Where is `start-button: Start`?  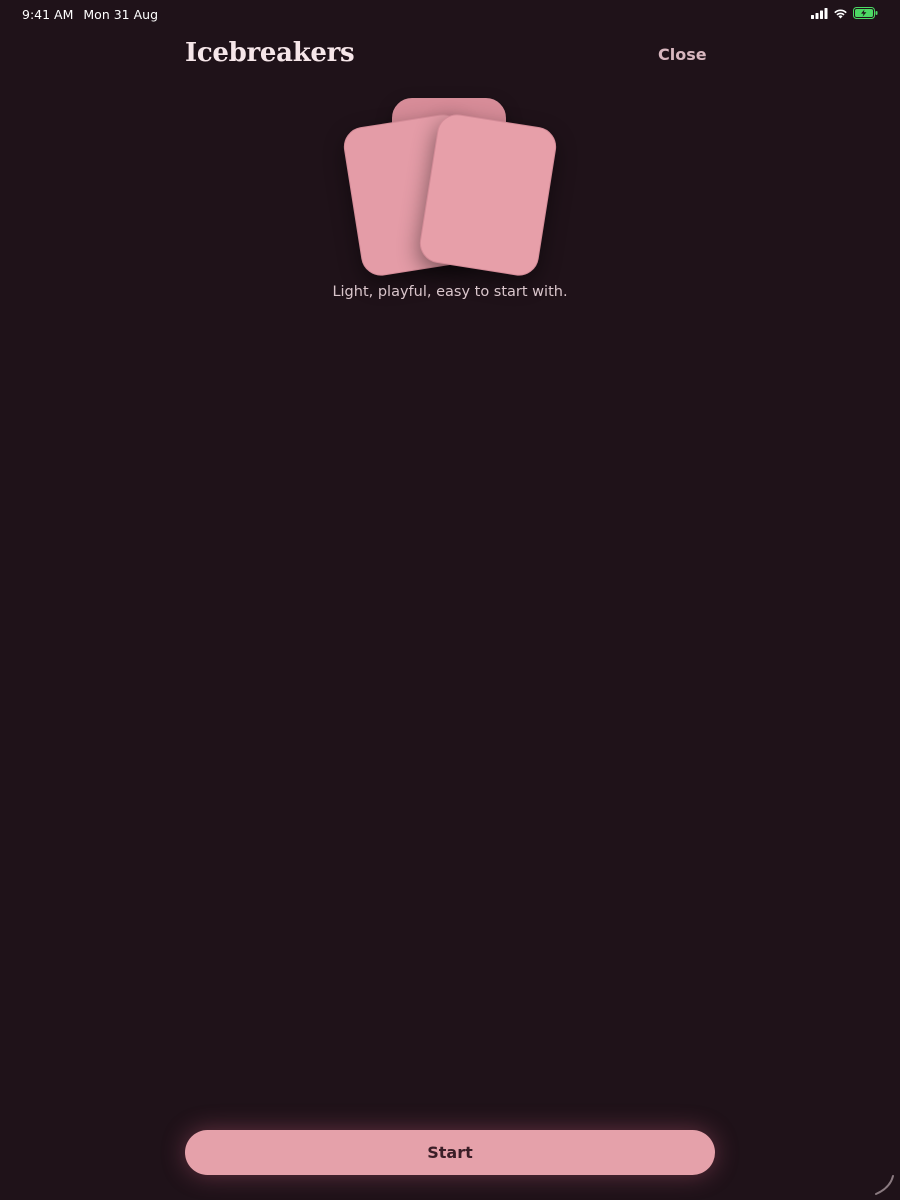 start-button: Start is located at coordinates (450, 1152).